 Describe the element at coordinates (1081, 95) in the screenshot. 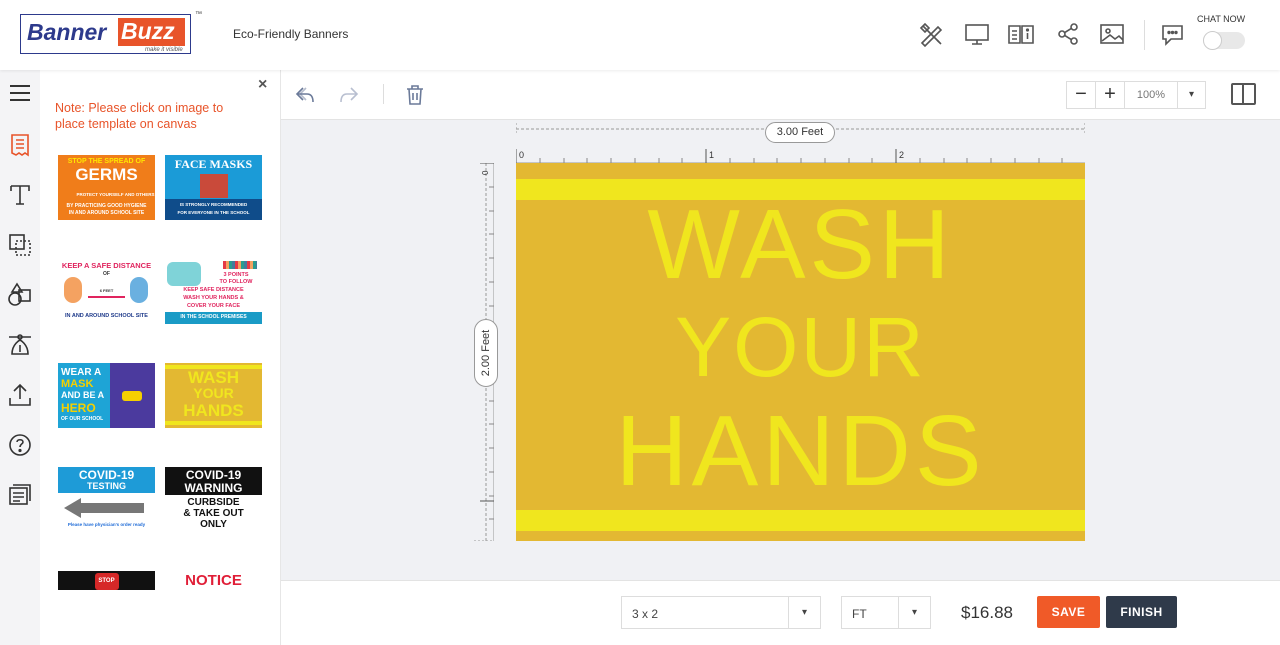

I see `zoom-out-button: −` at that location.